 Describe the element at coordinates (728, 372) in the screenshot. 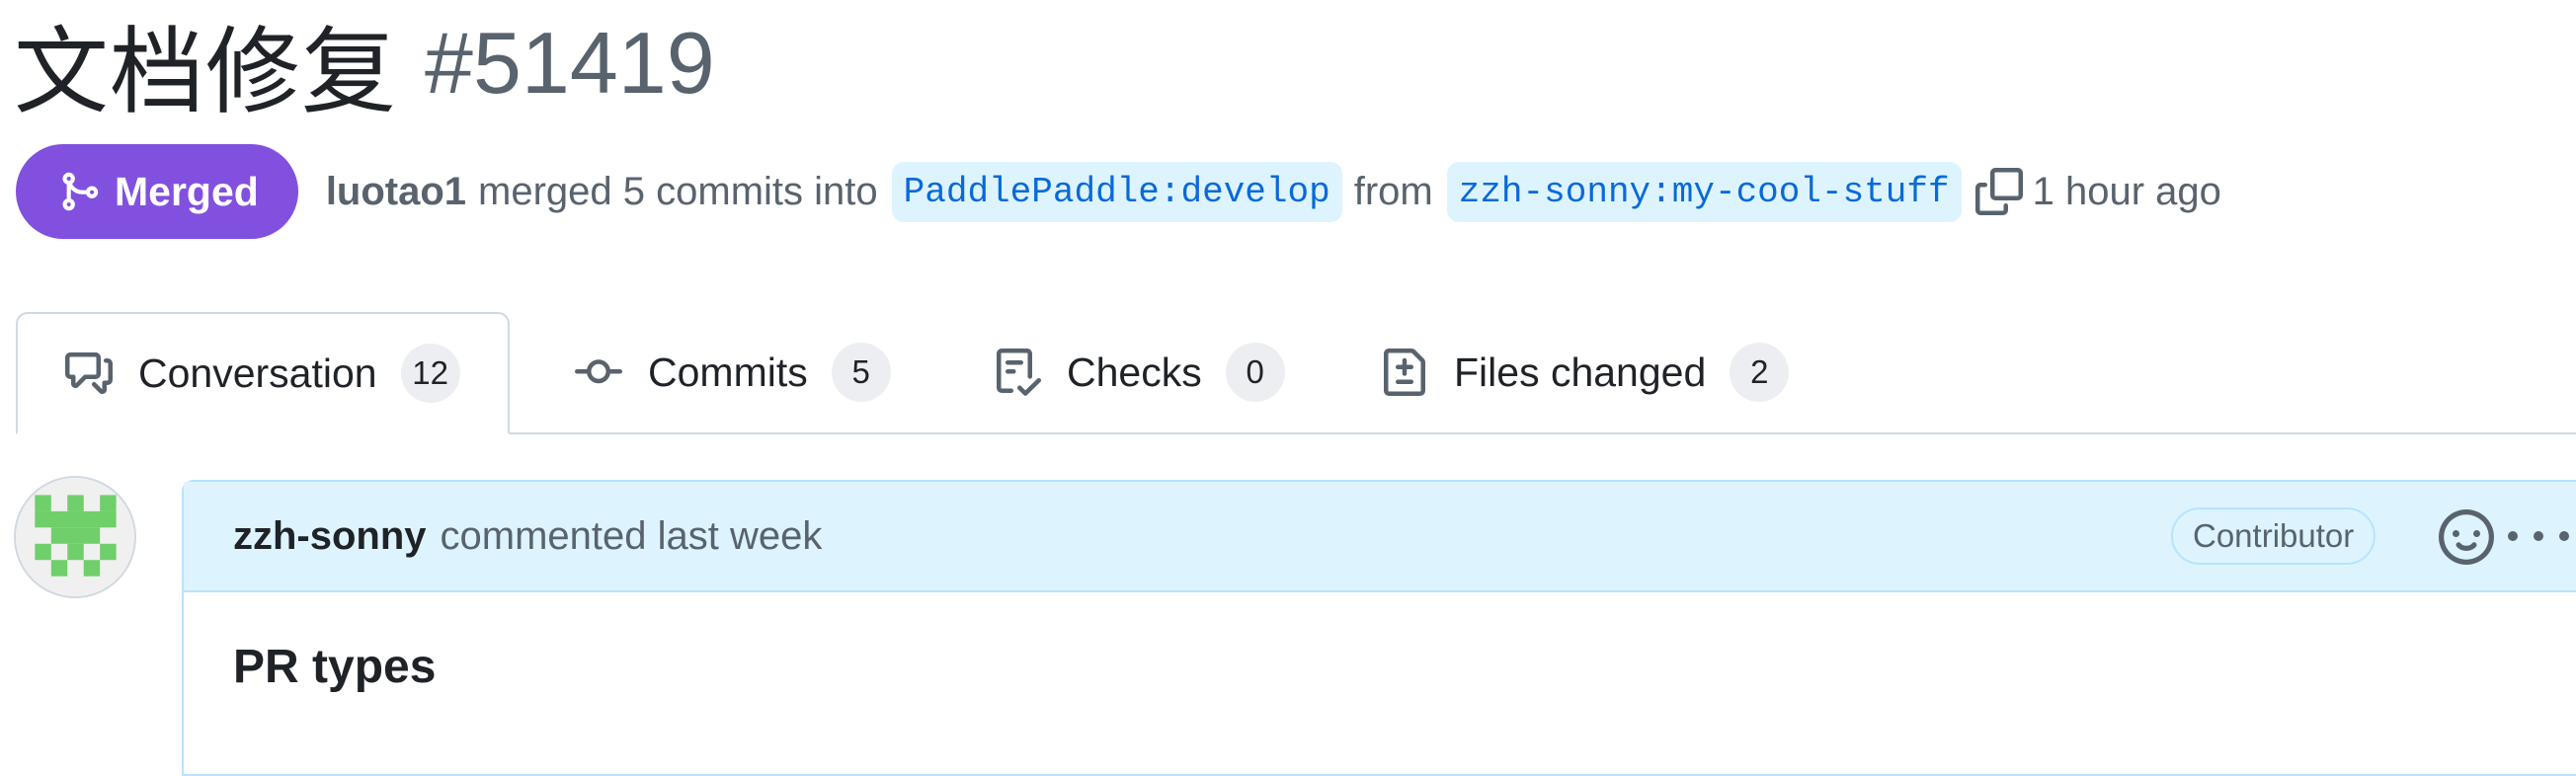

I see `tab-label: Commits` at that location.